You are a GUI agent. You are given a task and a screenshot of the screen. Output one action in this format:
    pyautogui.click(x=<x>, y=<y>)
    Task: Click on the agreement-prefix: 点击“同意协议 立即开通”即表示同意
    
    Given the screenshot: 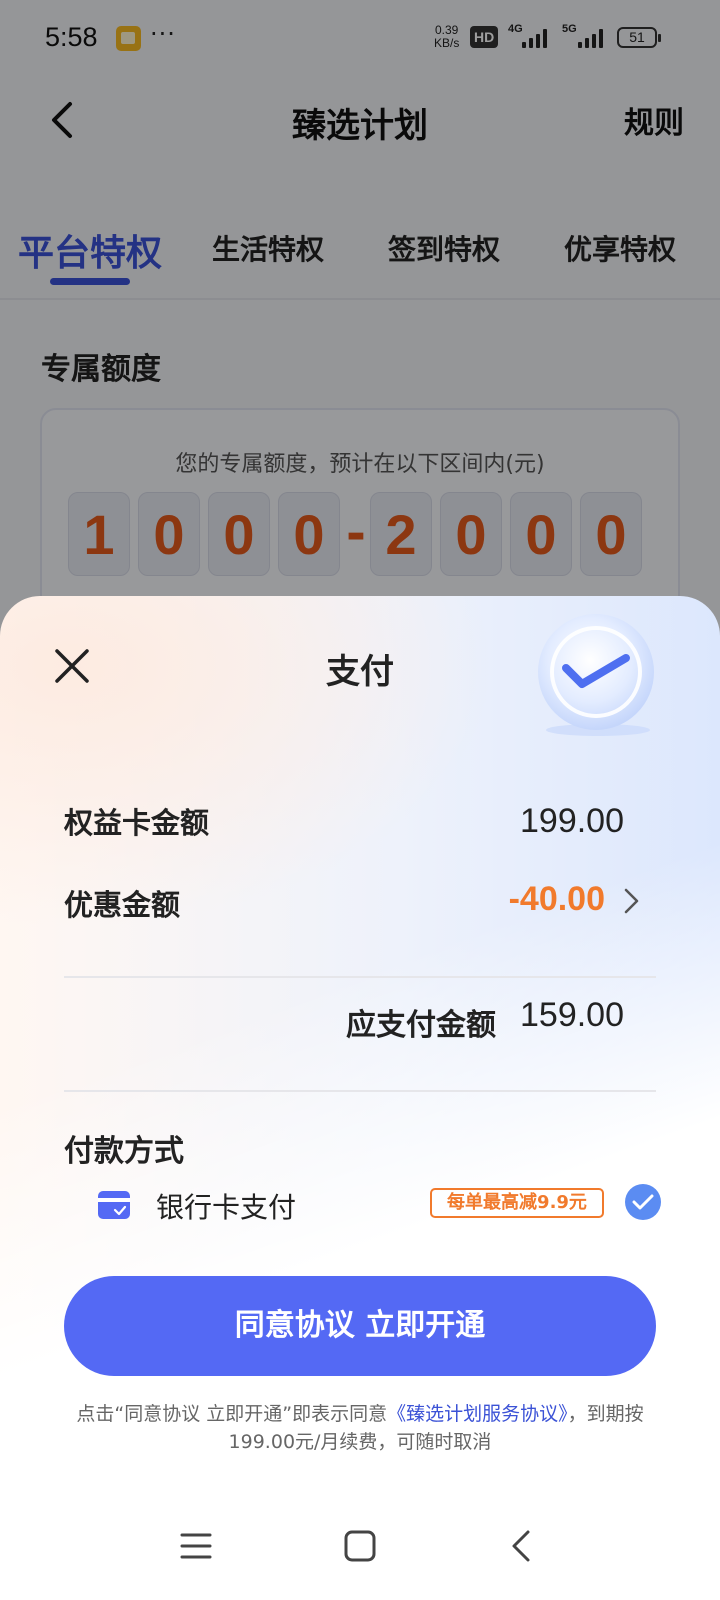 What is the action you would take?
    pyautogui.click(x=232, y=1414)
    